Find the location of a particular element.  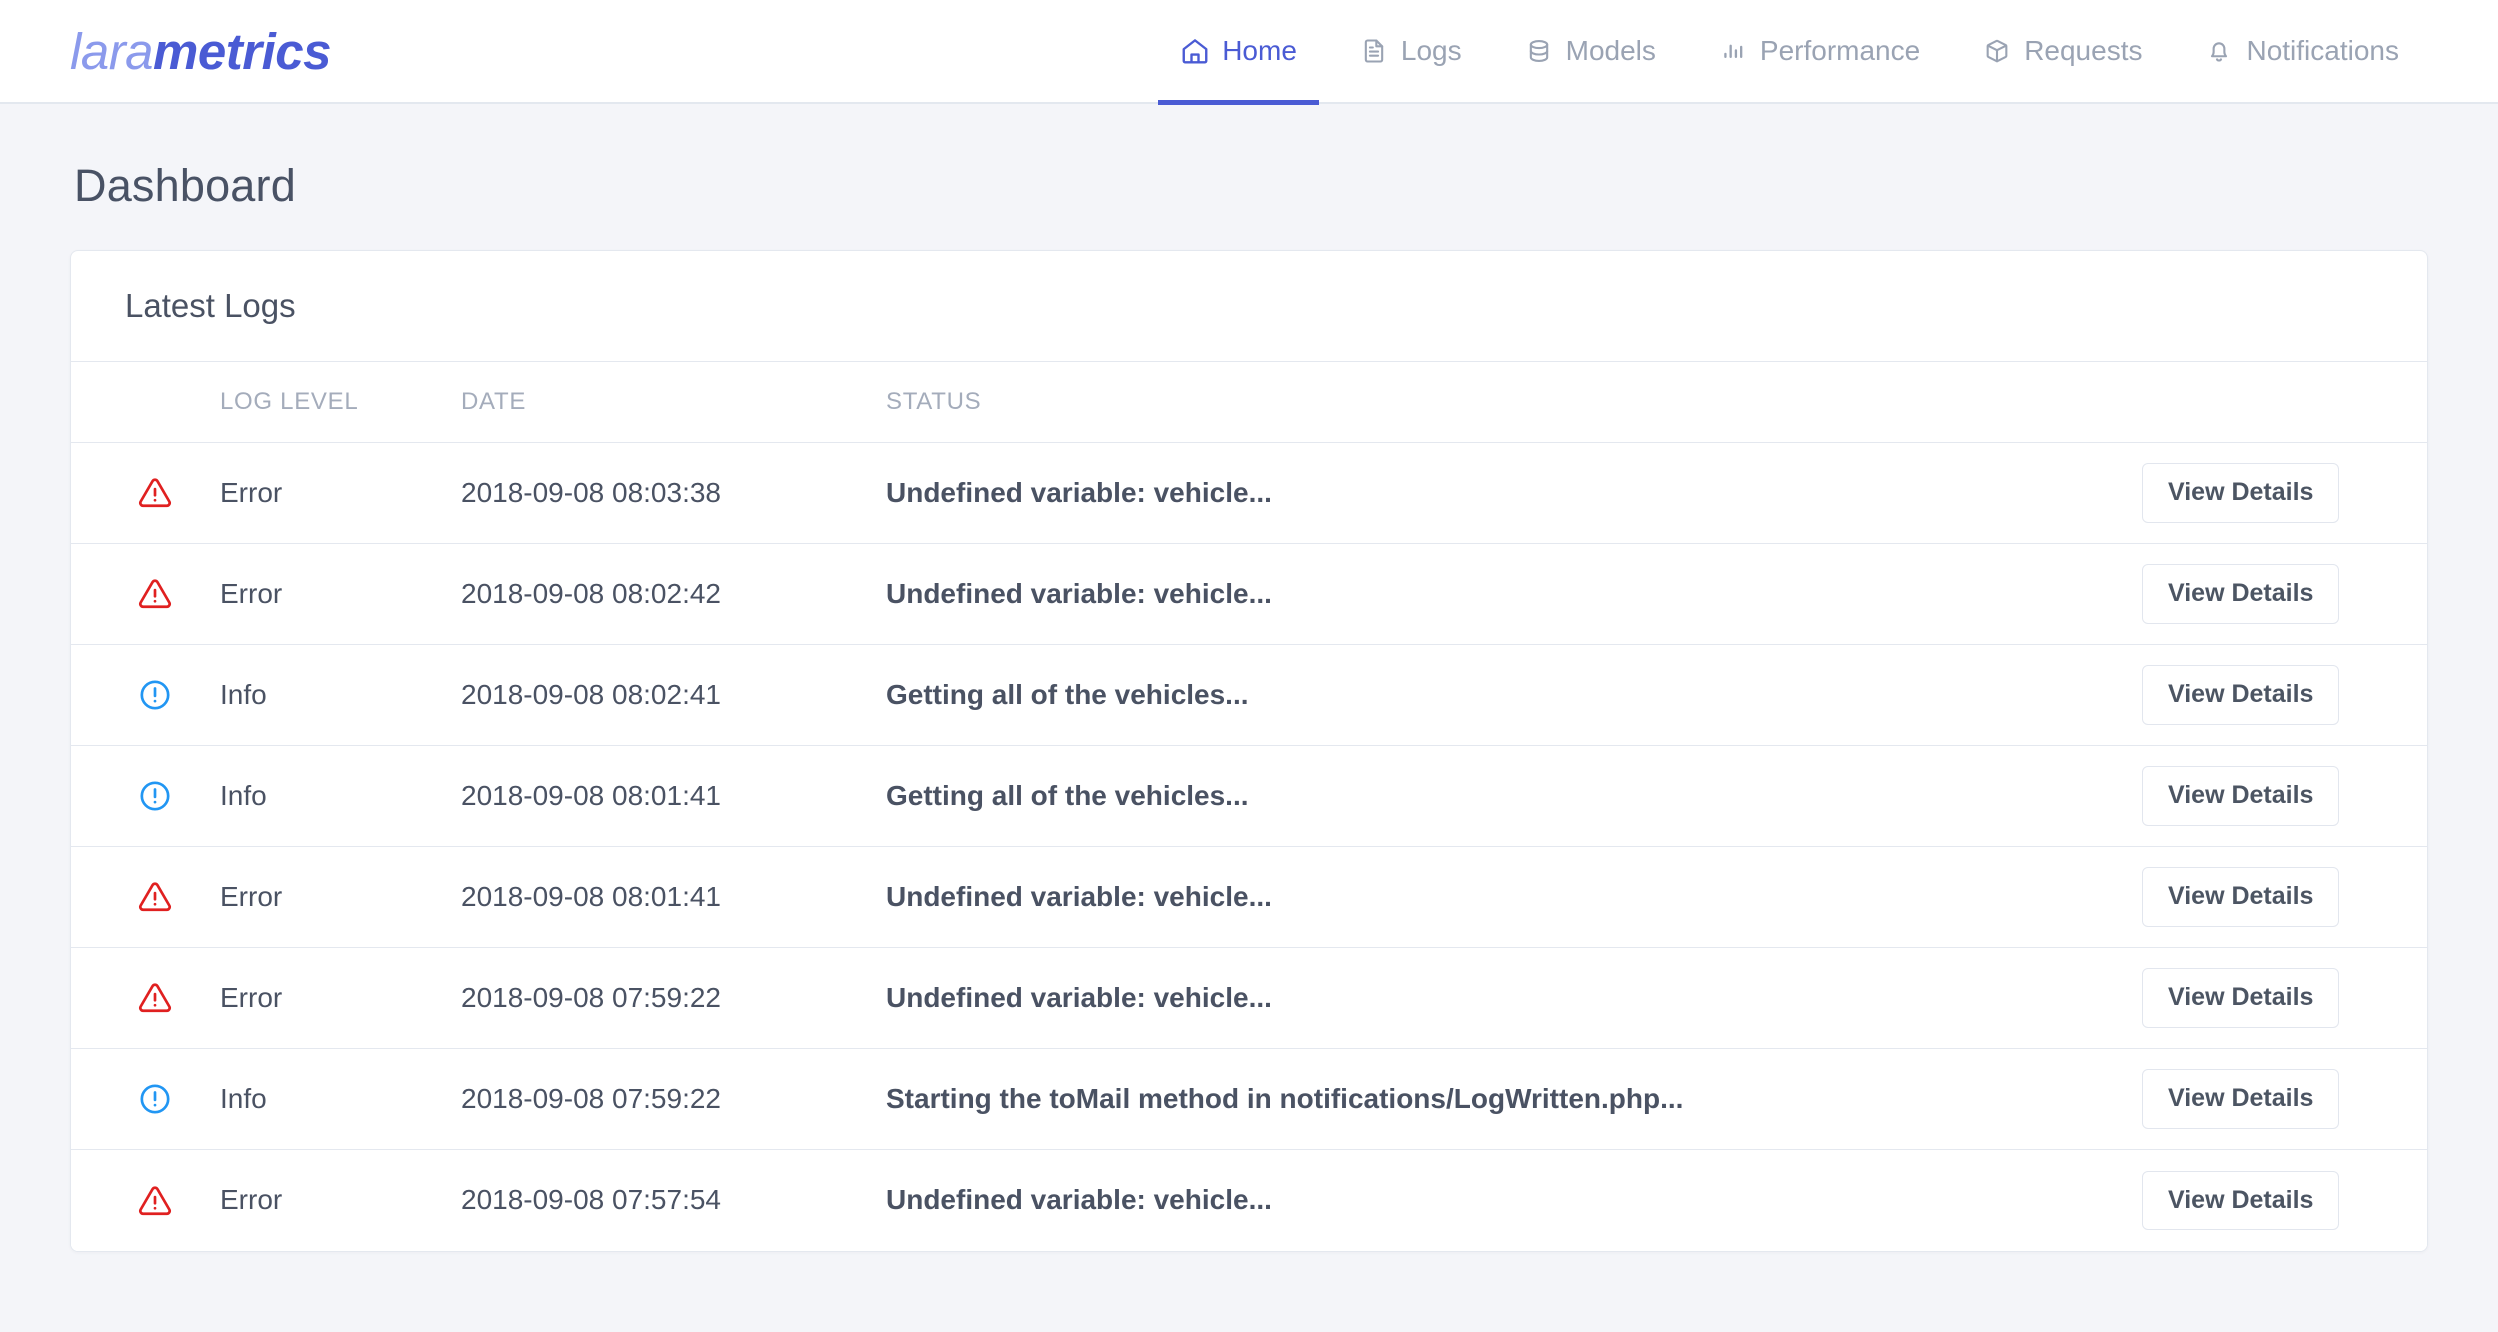

app-logo: larametrics is located at coordinates (200, 51).